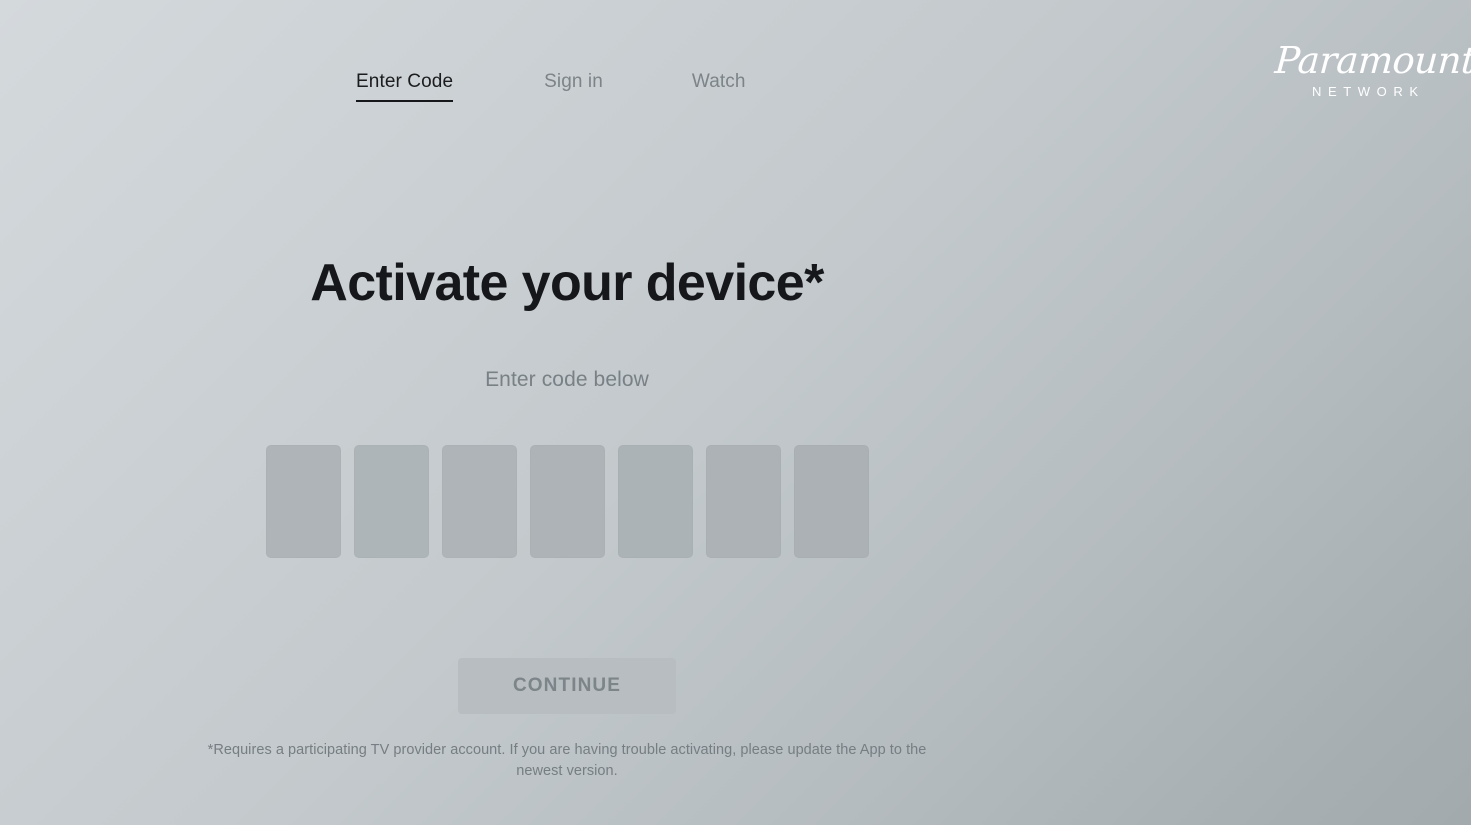 Image resolution: width=1471 pixels, height=825 pixels. I want to click on page-title: Activate your device*, so click(567, 283).